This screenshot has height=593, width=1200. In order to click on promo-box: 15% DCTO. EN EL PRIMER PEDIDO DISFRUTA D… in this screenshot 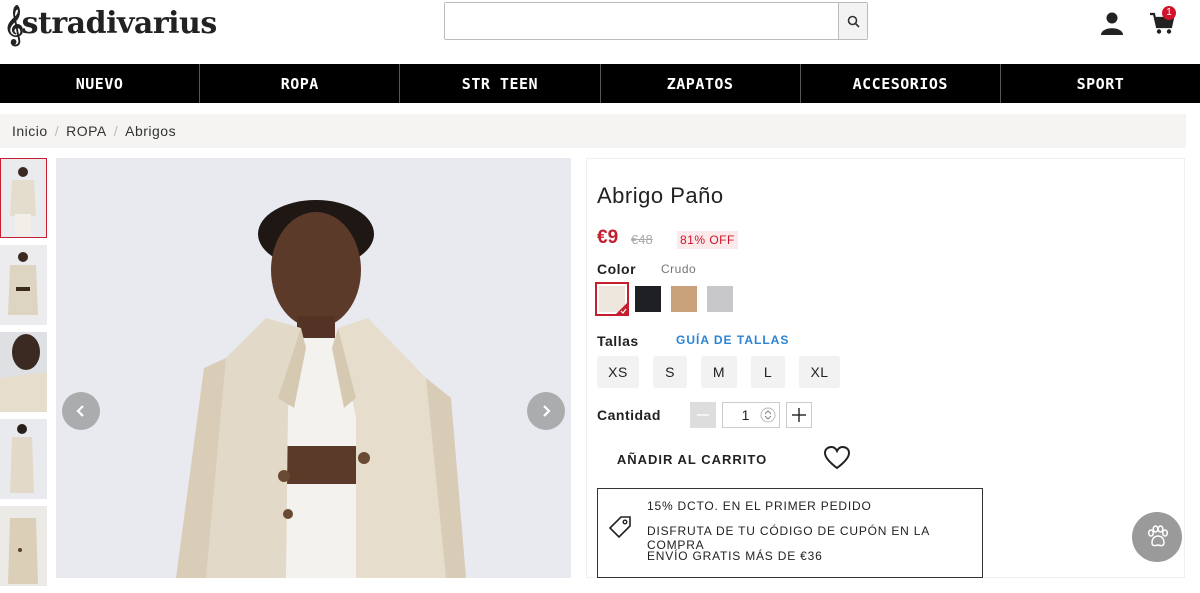, I will do `click(790, 533)`.